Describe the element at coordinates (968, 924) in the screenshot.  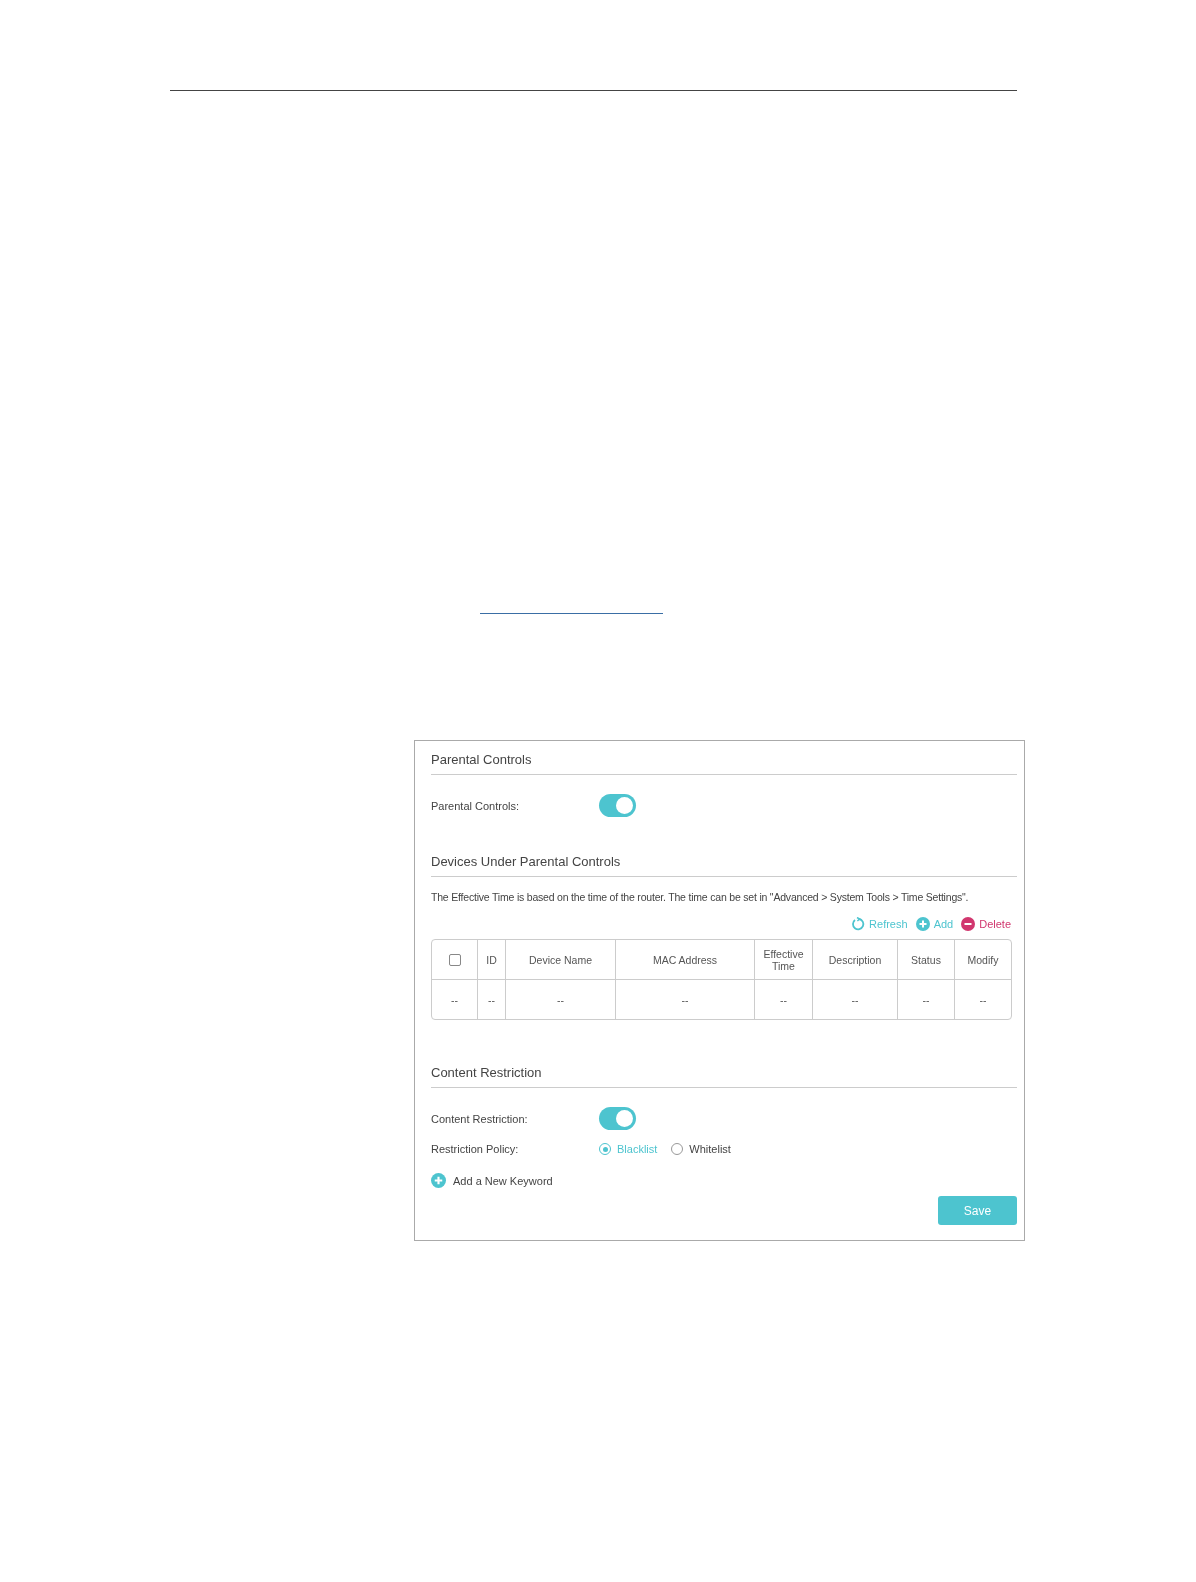
I see `minus-icon` at that location.